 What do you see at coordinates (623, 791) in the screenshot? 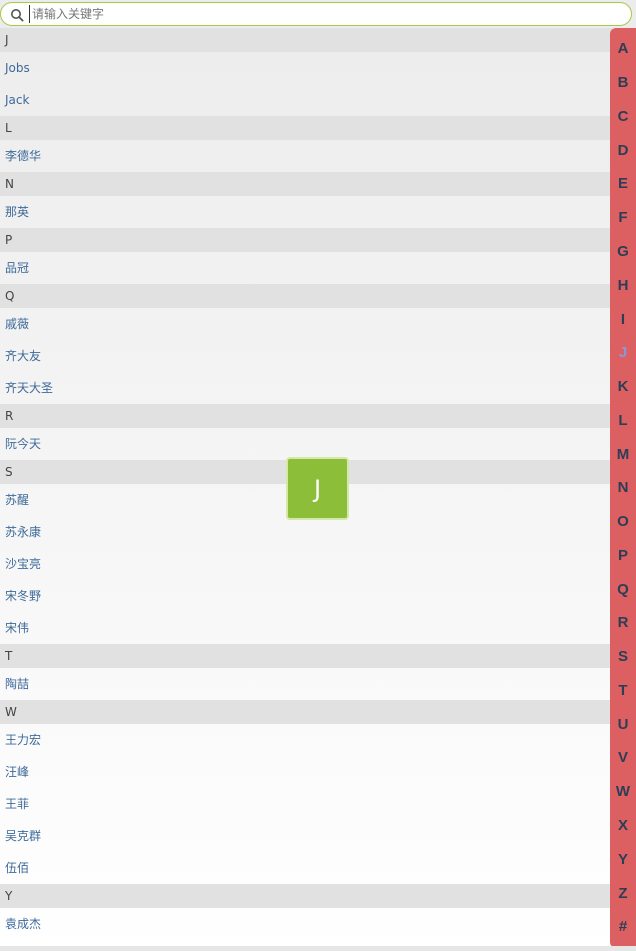
I see `index-letter-w: W` at bounding box center [623, 791].